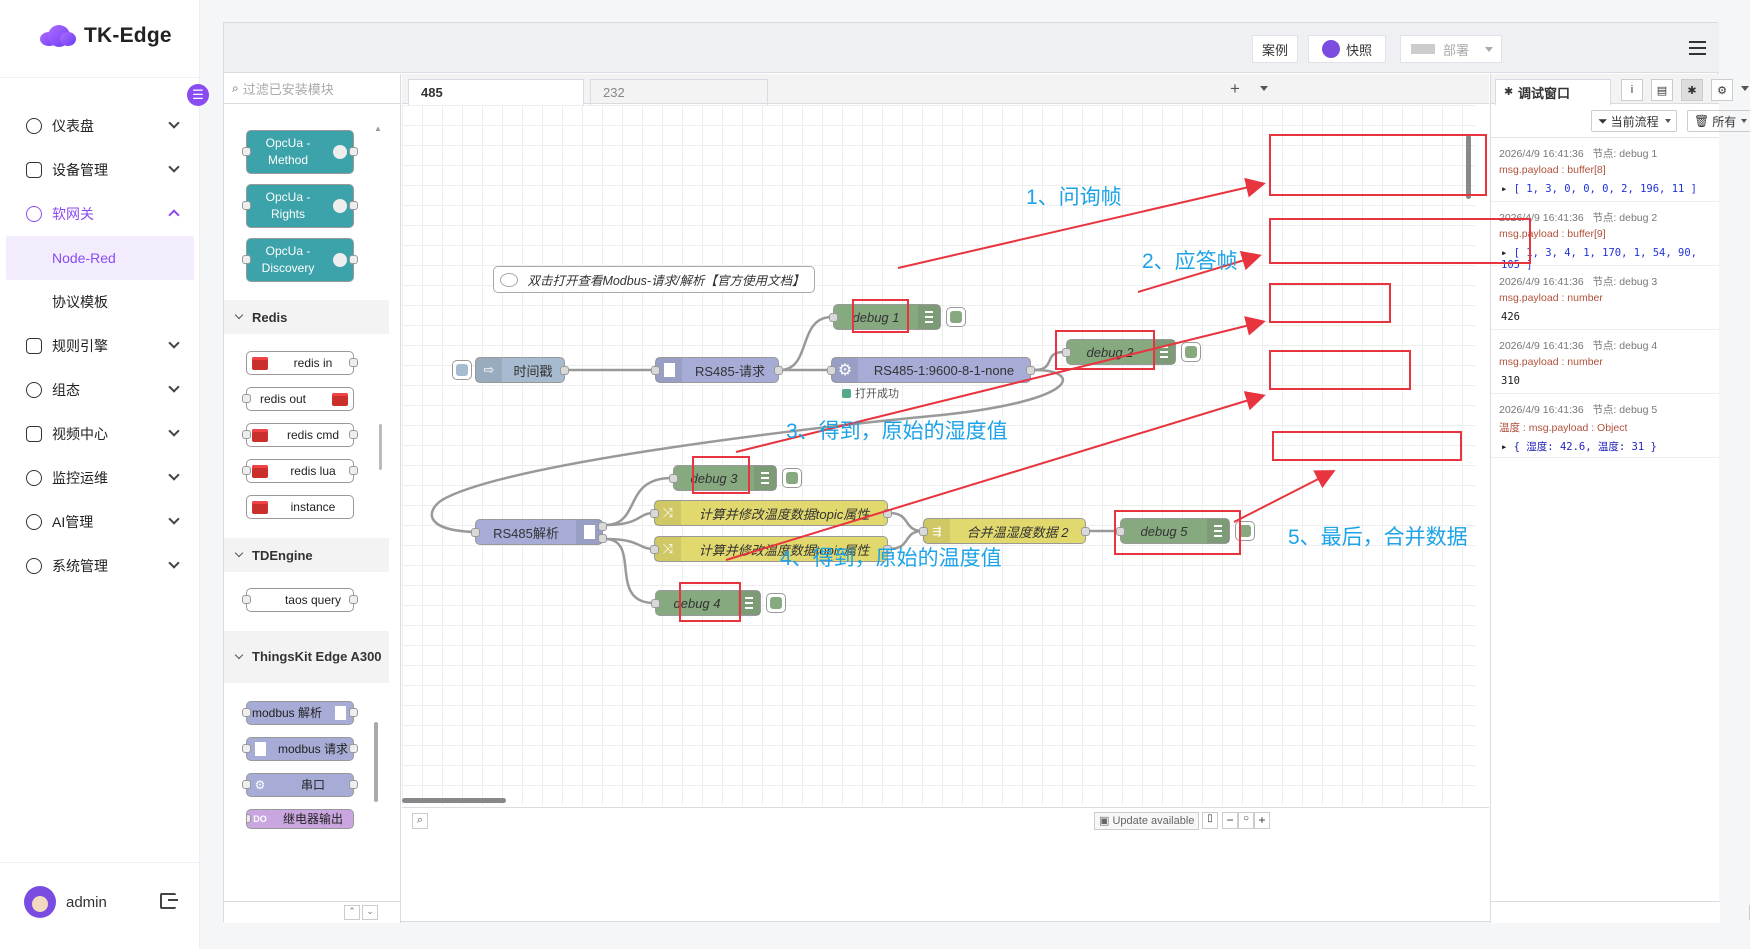  Describe the element at coordinates (1004, 531) in the screenshot. I see `join-node: ⇶ 合并温湿度数据 2` at that location.